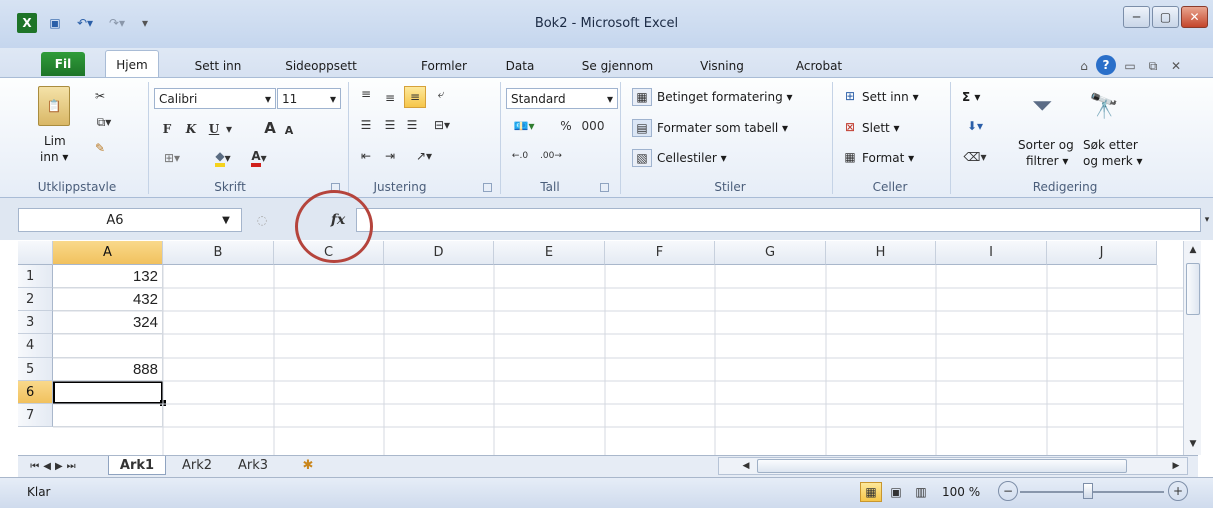 This screenshot has width=1213, height=508. I want to click on align-bottom-icon: ≡, so click(415, 97).